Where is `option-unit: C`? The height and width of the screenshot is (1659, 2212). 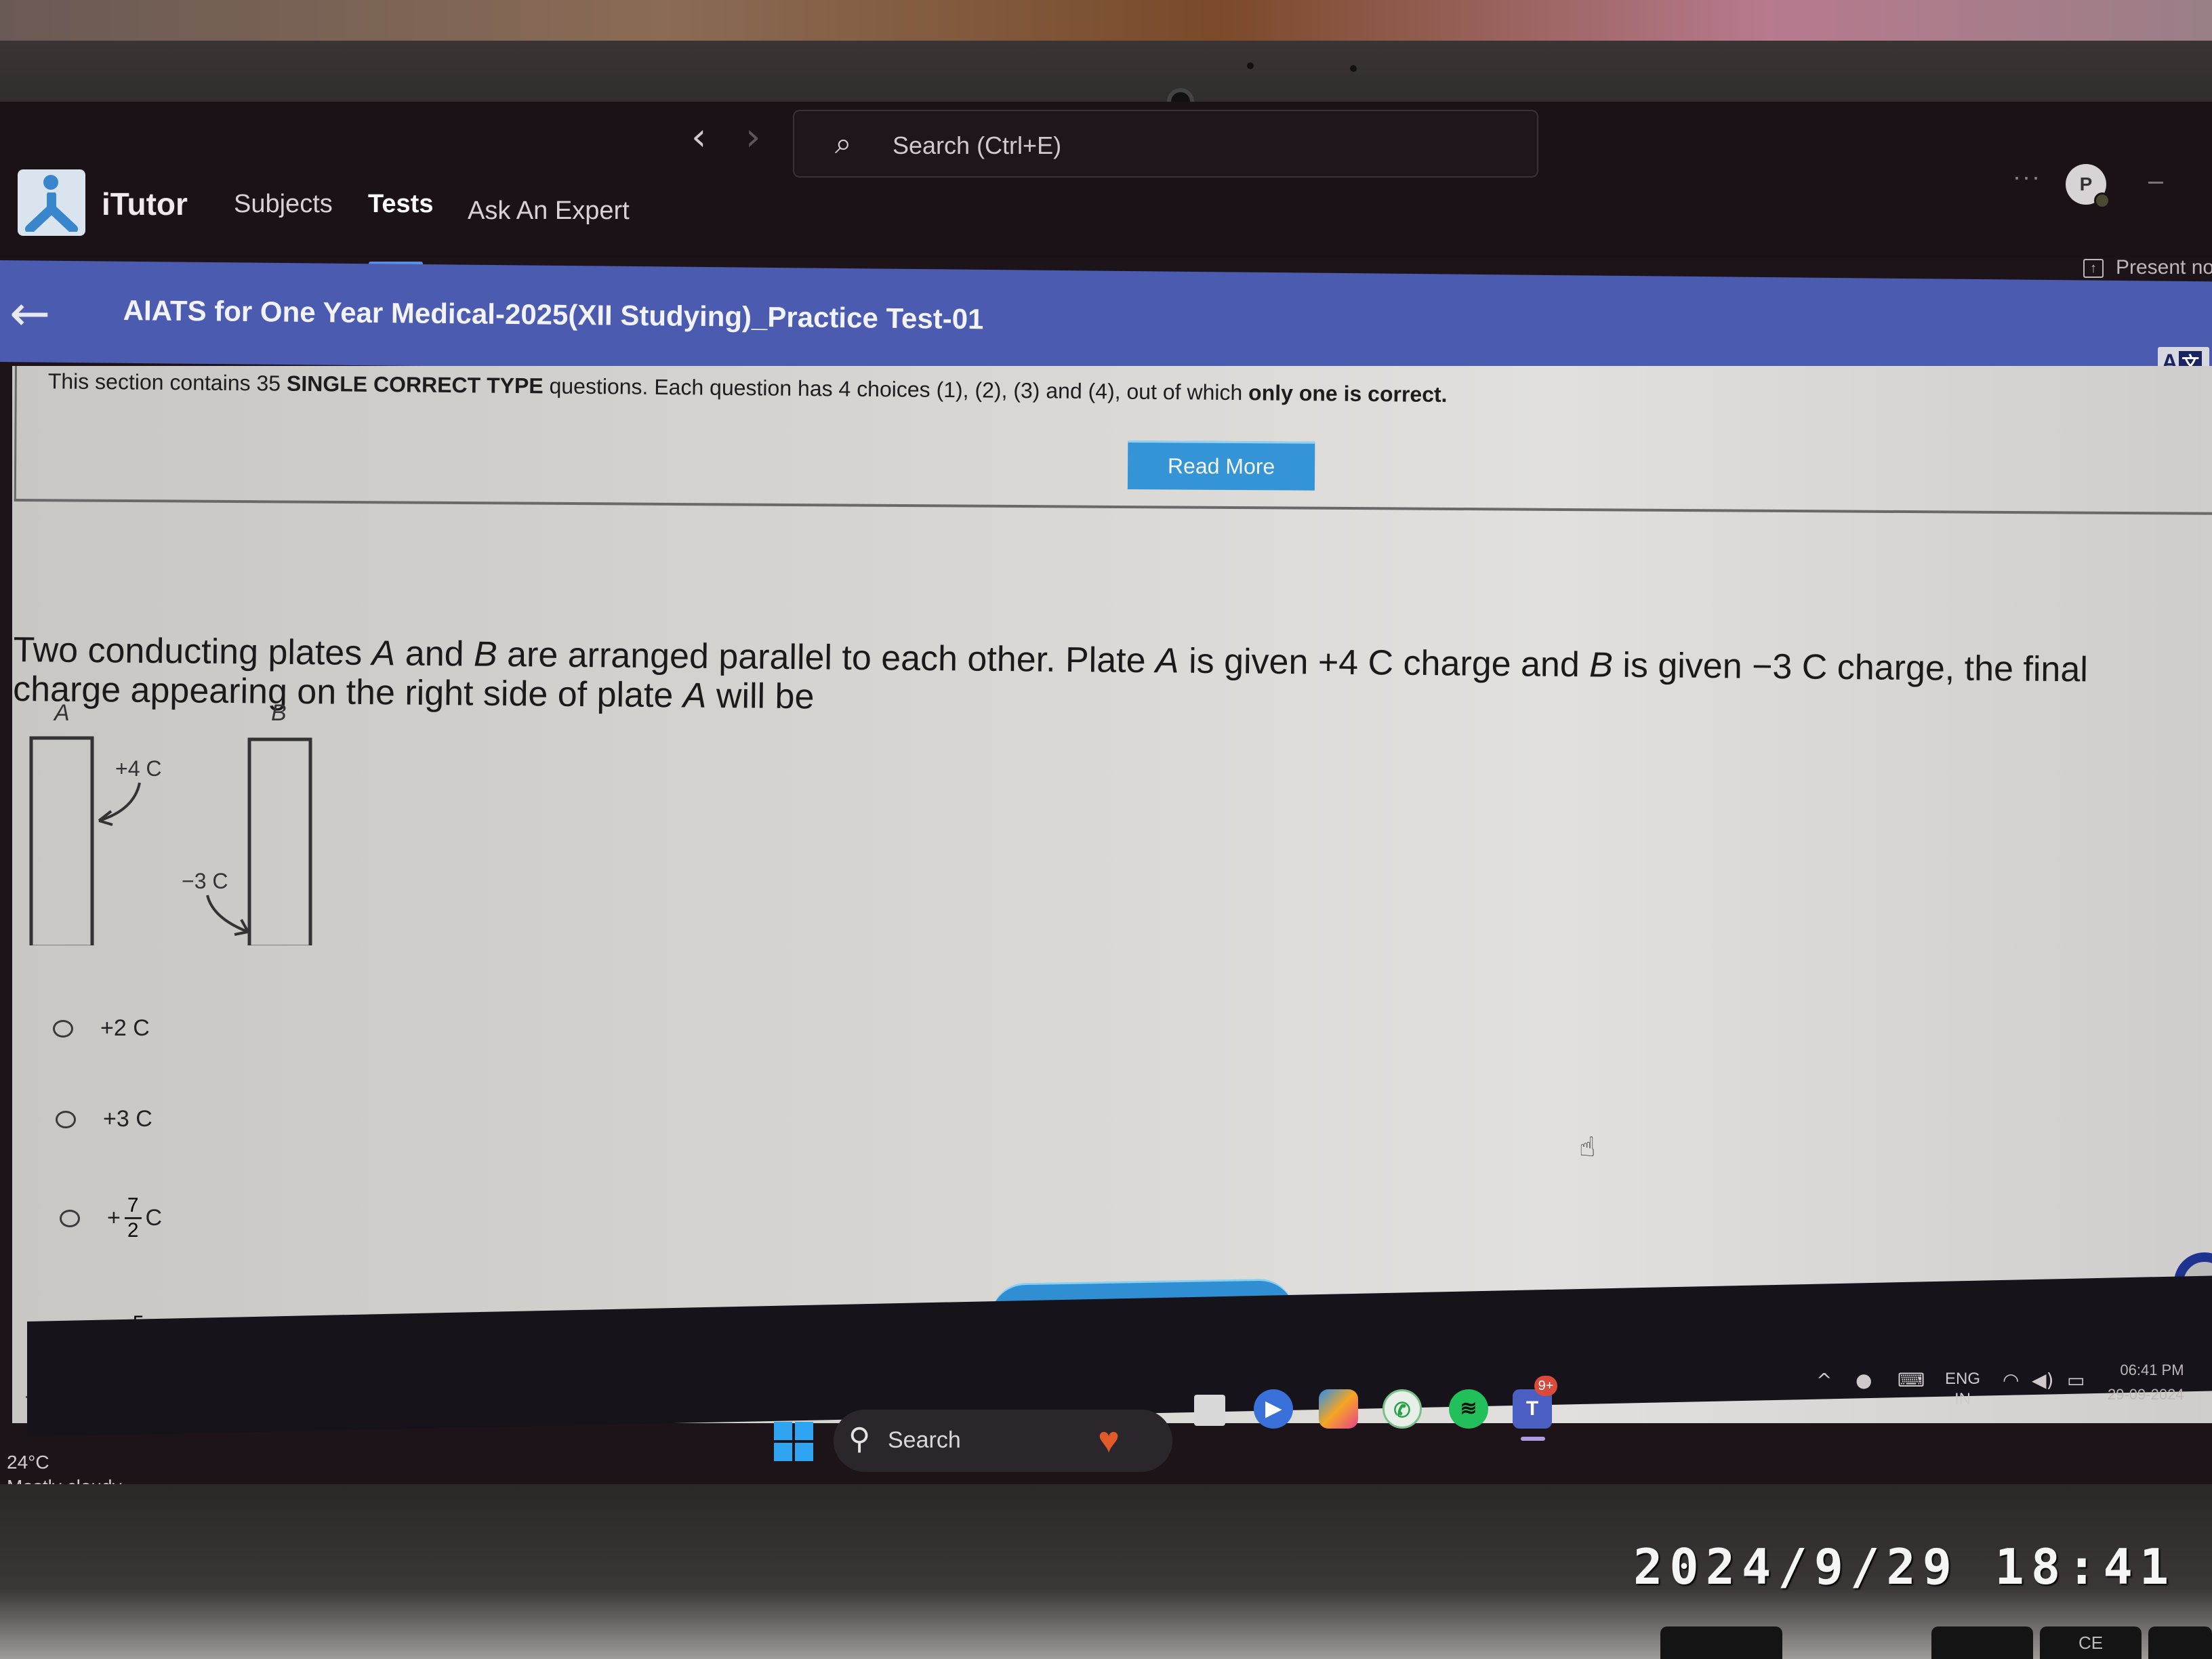
option-unit: C is located at coordinates (154, 1218).